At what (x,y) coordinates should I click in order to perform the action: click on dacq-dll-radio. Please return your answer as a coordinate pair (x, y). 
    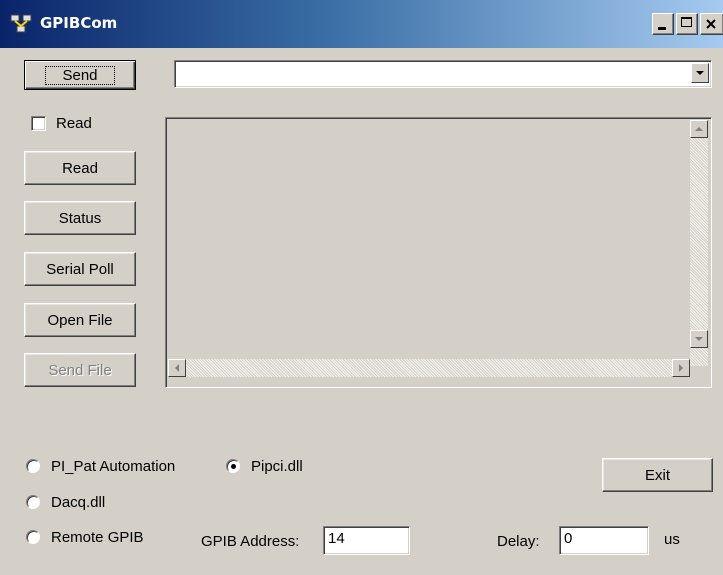
    Looking at the image, I should click on (33, 502).